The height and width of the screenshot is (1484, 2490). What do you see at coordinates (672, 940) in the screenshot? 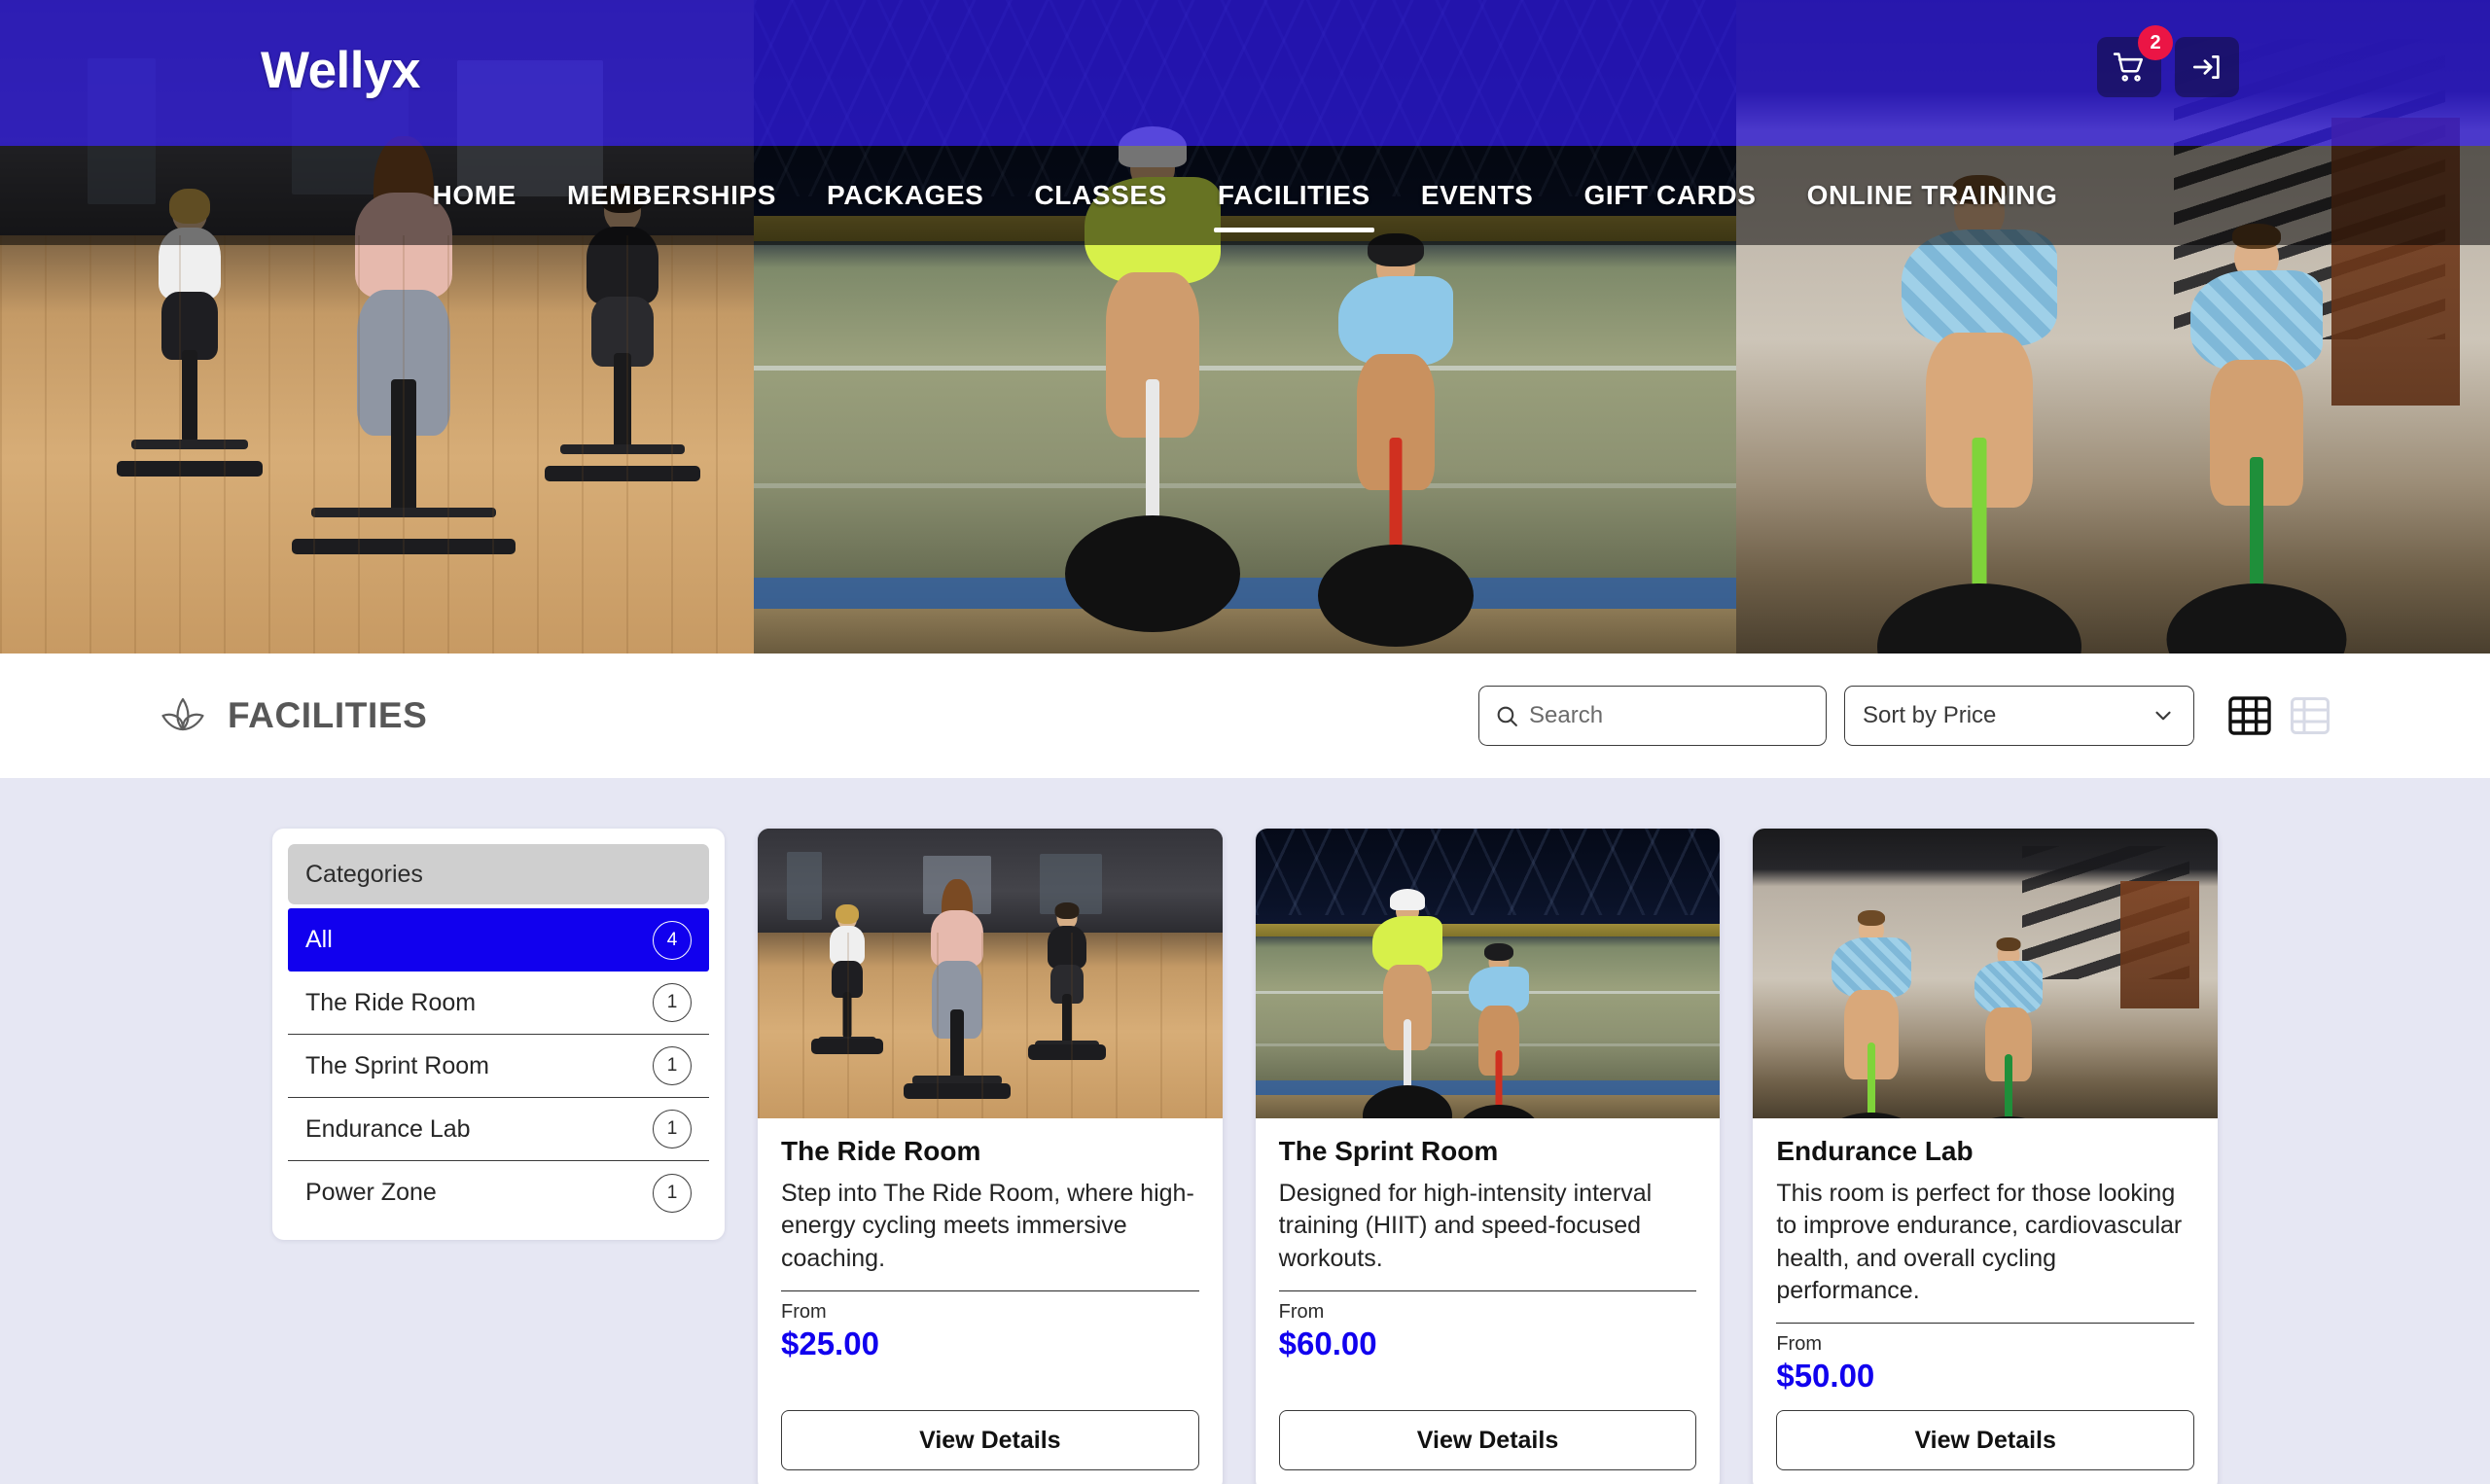
I see `category-count: 4` at bounding box center [672, 940].